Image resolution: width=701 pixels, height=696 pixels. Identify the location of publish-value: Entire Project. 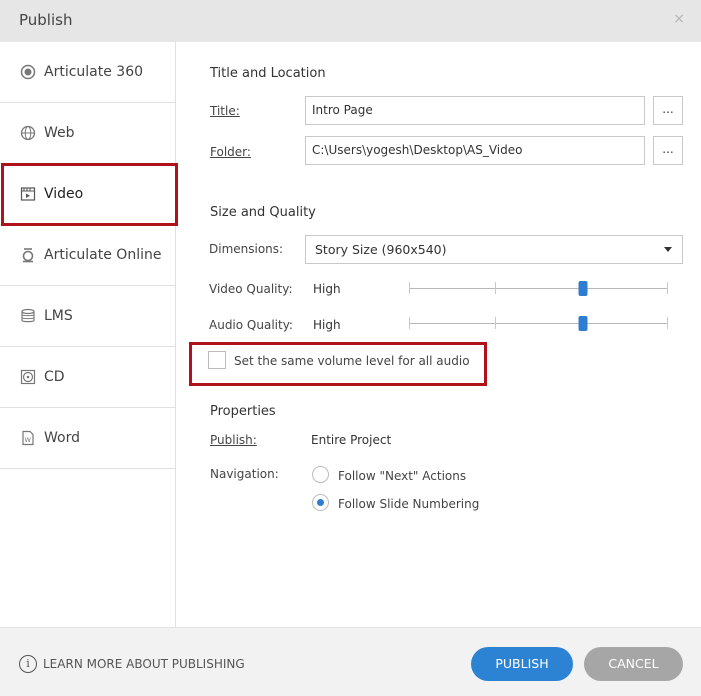
(351, 440).